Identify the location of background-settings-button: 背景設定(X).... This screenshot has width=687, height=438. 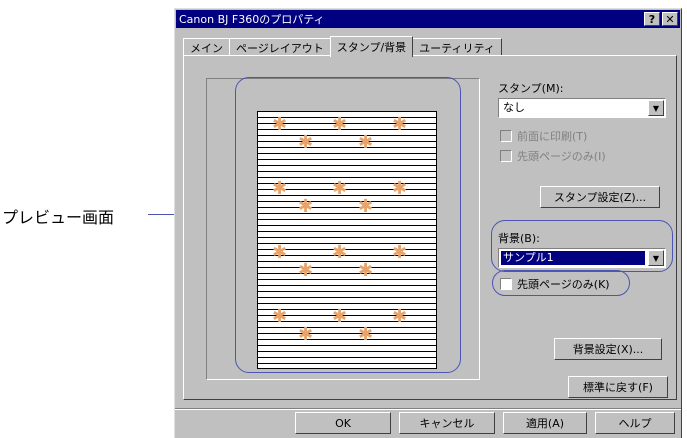
(608, 349).